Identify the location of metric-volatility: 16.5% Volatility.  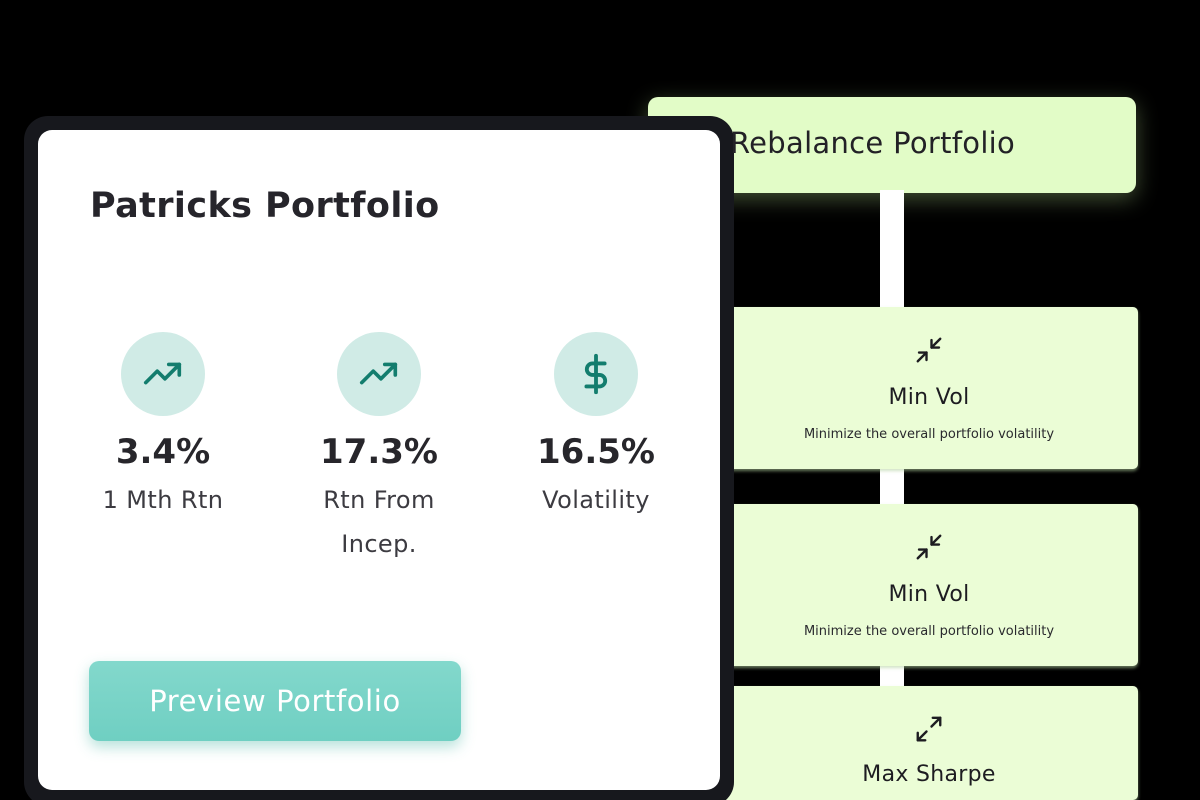
(596, 427).